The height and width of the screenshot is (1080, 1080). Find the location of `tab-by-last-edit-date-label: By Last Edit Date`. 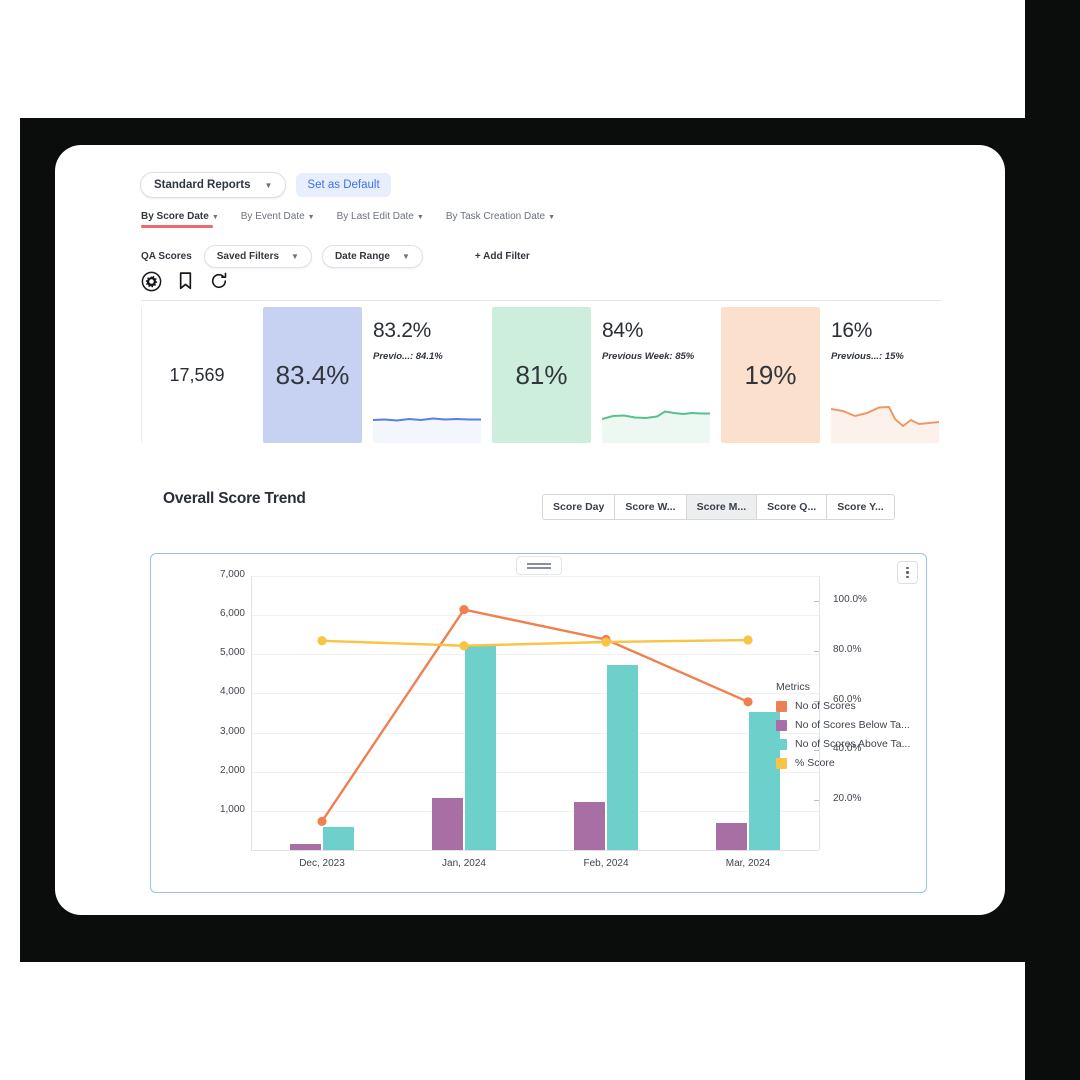

tab-by-last-edit-date-label: By Last Edit Date is located at coordinates (375, 216).